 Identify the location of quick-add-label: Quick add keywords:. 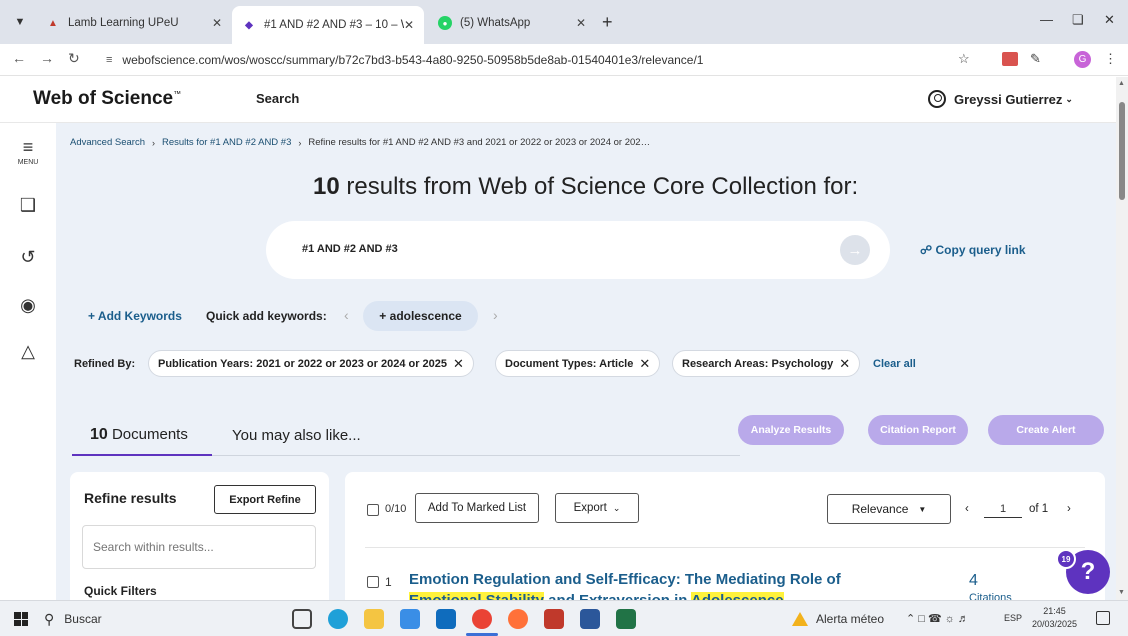
(266, 316).